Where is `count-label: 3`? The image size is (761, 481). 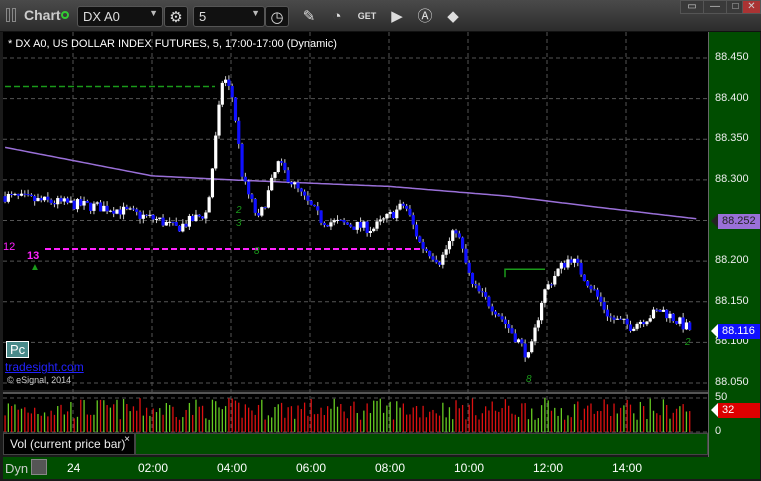 count-label: 3 is located at coordinates (239, 223).